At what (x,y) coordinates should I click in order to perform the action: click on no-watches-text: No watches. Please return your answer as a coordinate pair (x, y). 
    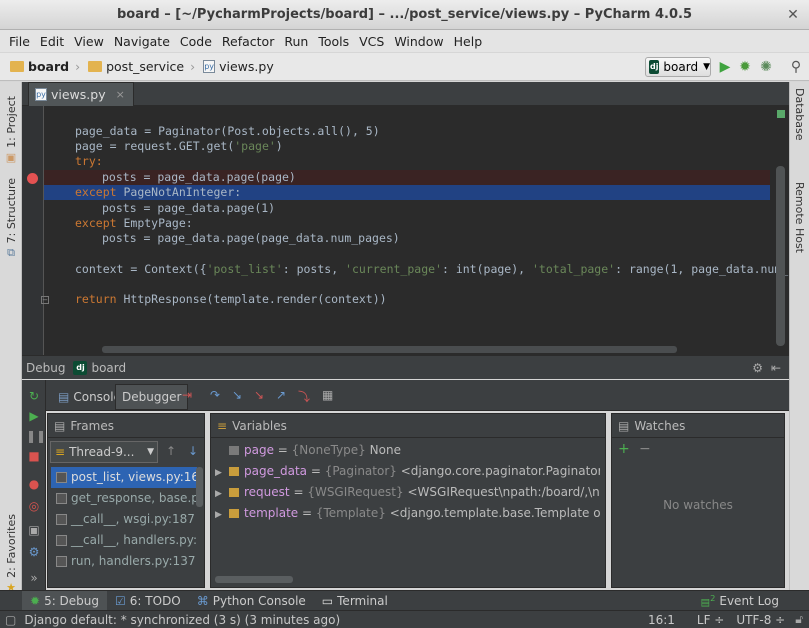
    Looking at the image, I should click on (698, 505).